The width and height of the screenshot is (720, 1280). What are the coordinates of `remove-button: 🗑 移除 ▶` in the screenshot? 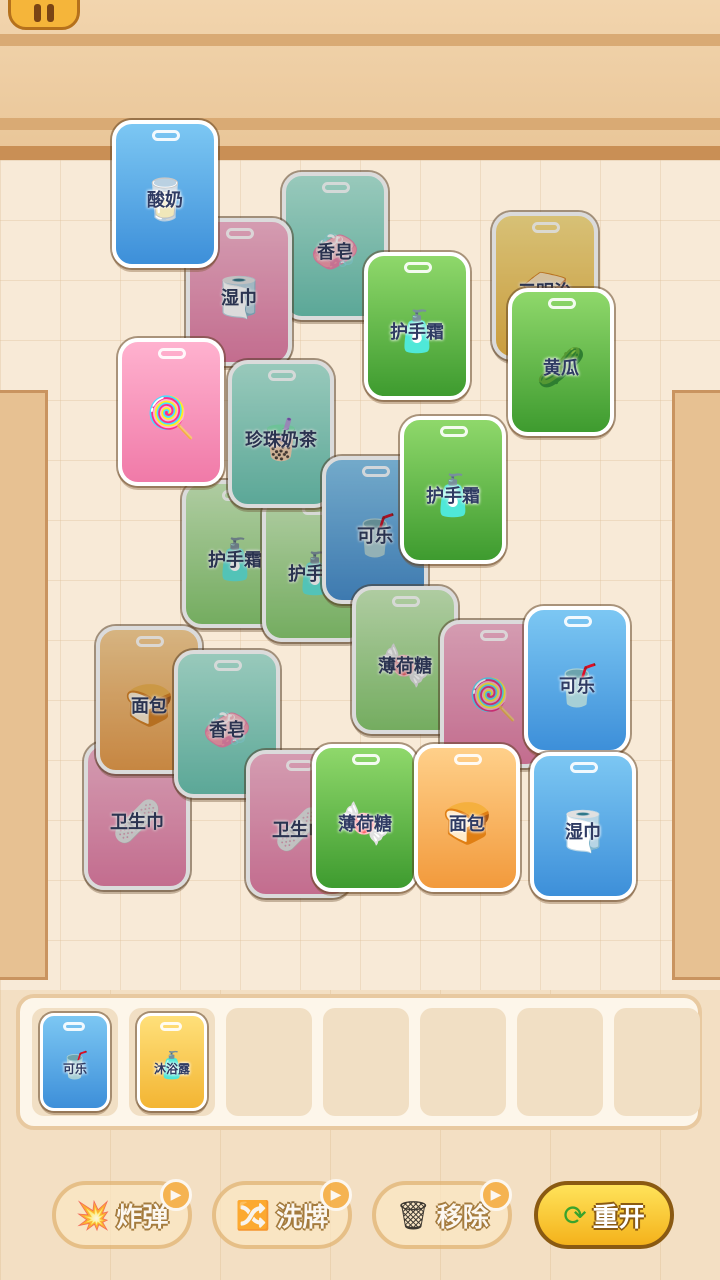 It's located at (442, 1214).